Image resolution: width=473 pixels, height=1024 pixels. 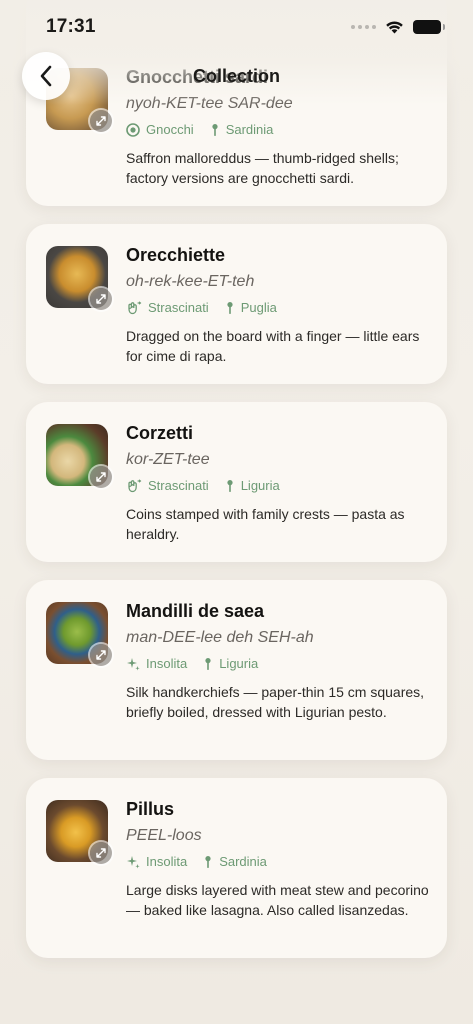 What do you see at coordinates (209, 103) in the screenshot?
I see `pasta-pronunciation: nyoh-KET-tee SAR-dee` at bounding box center [209, 103].